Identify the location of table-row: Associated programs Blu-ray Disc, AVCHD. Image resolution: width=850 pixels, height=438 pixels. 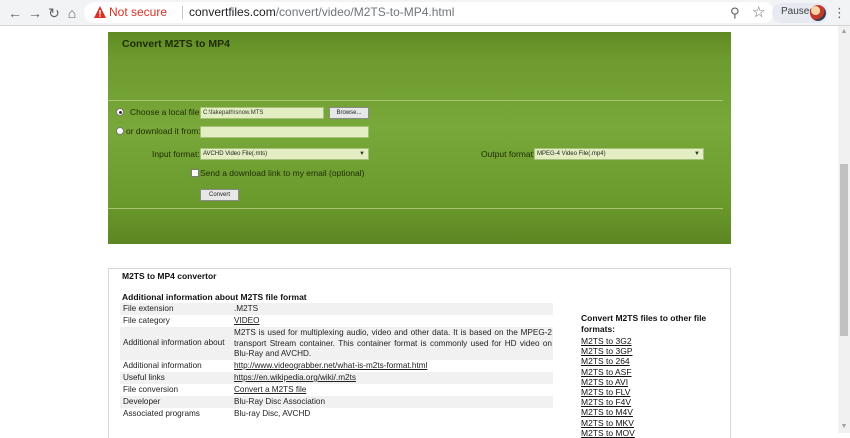
(336, 414).